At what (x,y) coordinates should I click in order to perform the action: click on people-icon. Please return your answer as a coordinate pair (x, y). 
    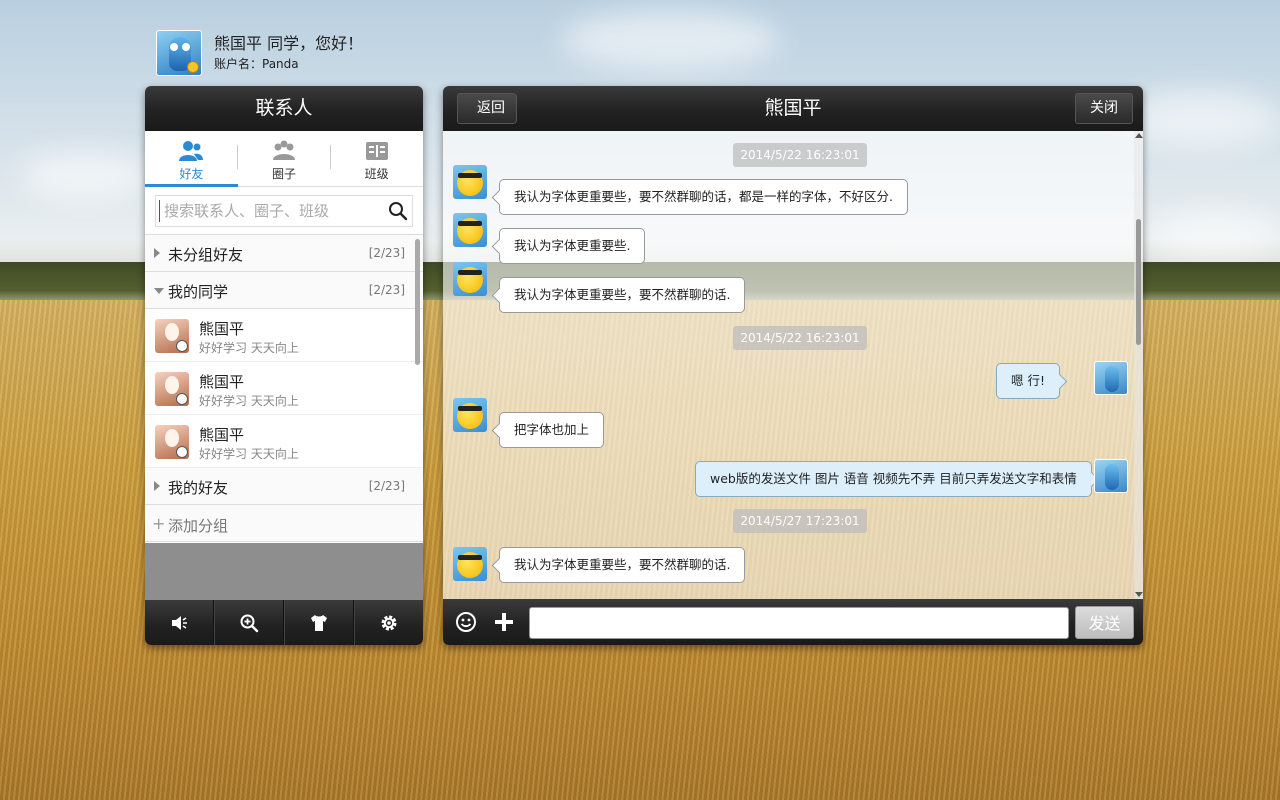
    Looking at the image, I should click on (191, 151).